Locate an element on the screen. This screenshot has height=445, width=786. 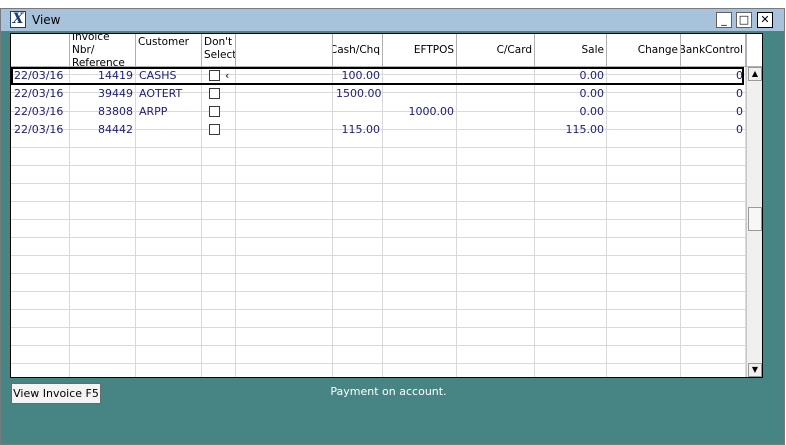
table-row: 22/03/16 39449 AOTERT 1500.00 0.00 0 is located at coordinates (378, 94).